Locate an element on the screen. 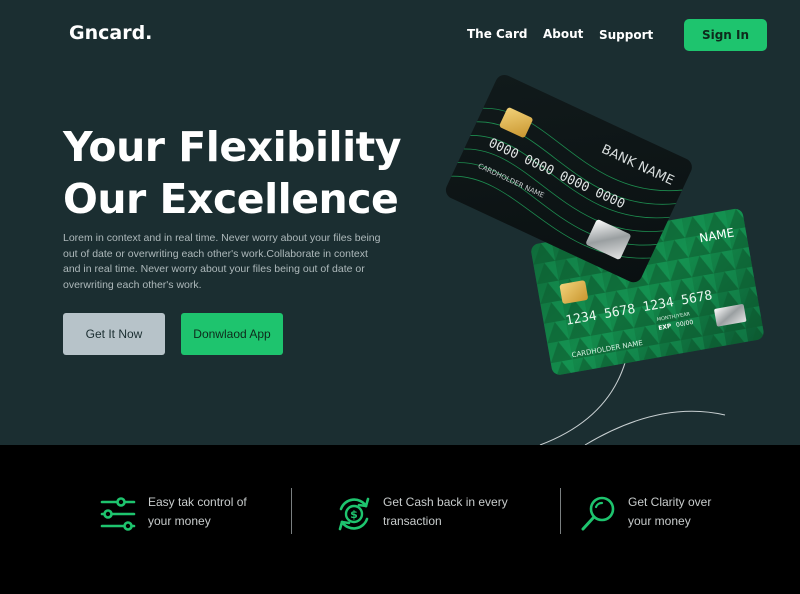 The height and width of the screenshot is (594, 800). headline-line-2: Our Excellence is located at coordinates (231, 199).